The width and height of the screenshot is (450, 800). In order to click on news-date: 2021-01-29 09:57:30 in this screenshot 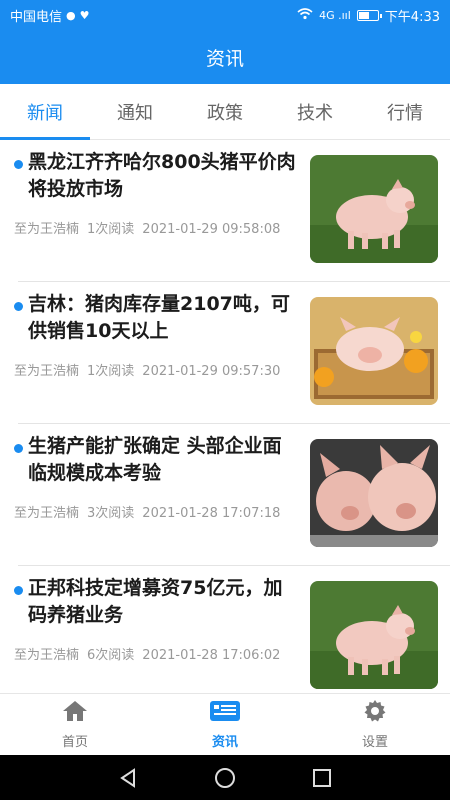, I will do `click(211, 371)`.